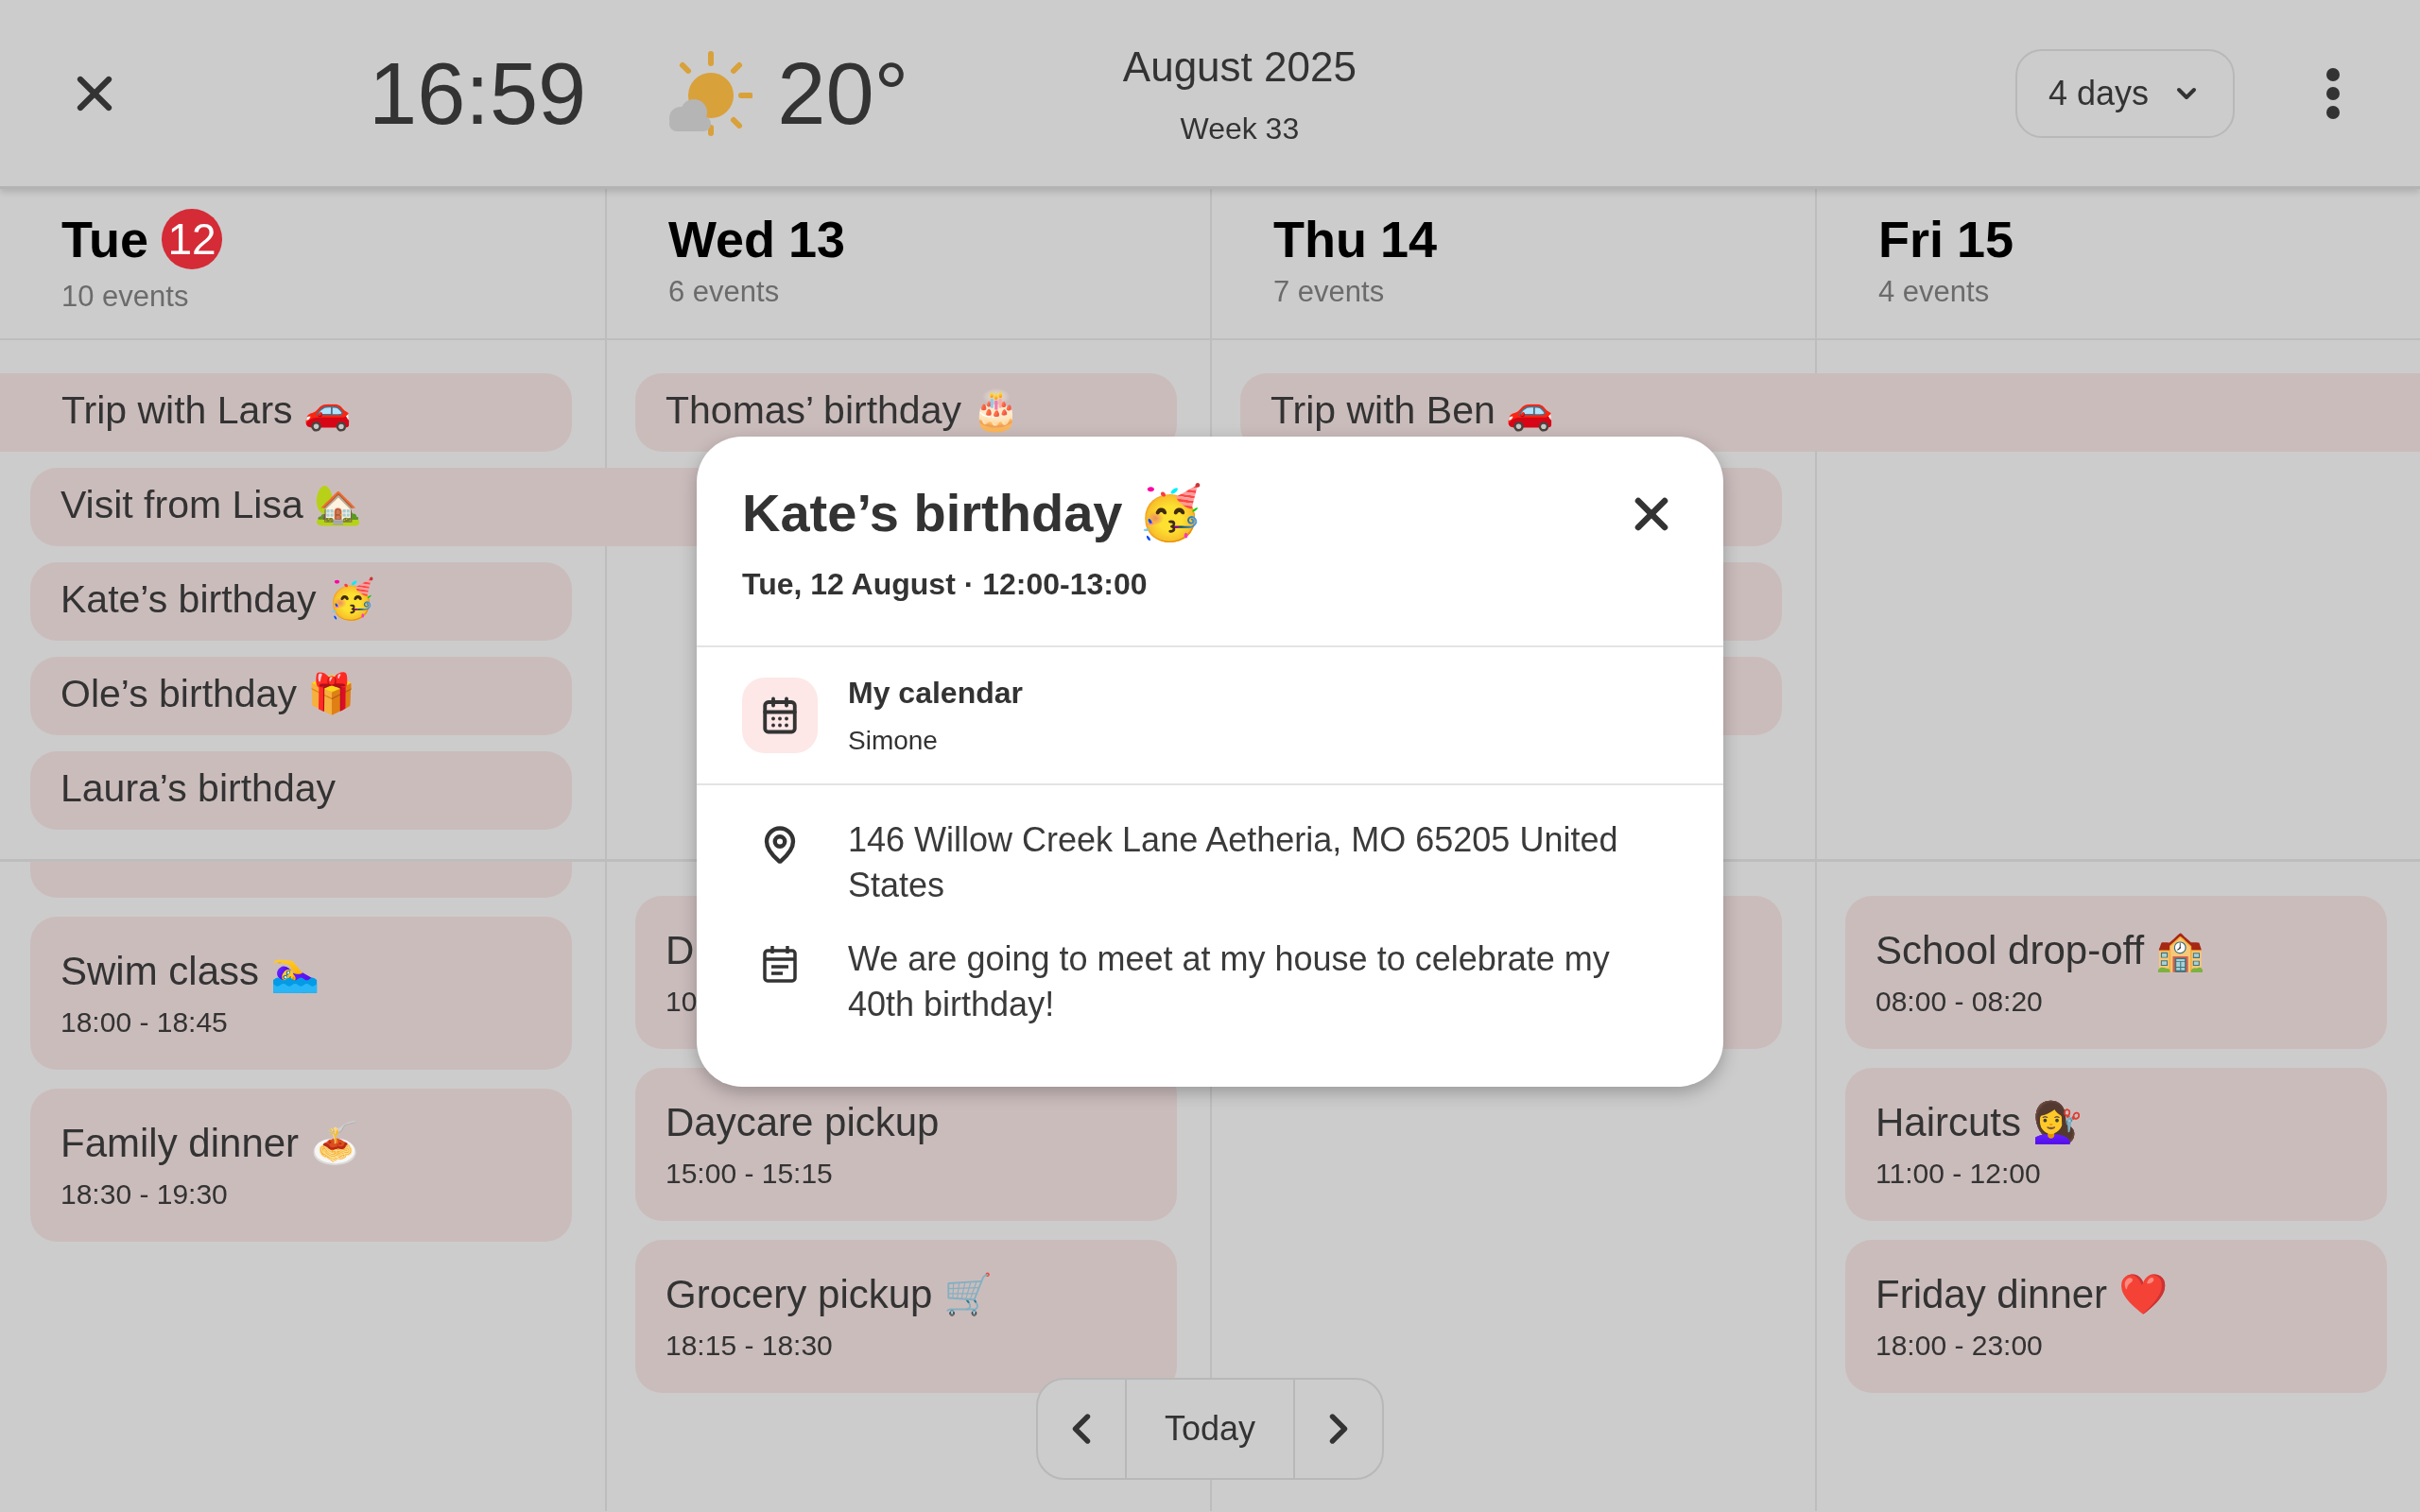 The width and height of the screenshot is (2420, 1512). I want to click on temperature: 20°, so click(843, 93).